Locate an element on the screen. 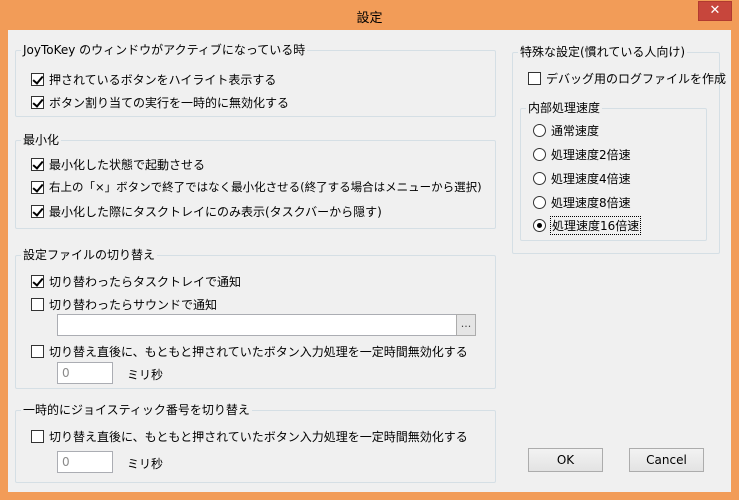 Image resolution: width=739 pixels, height=500 pixels. checkbox-joystick-disable: 切り替え直後に、もともと押されていたボタン入力処理を一定時間無効化する is located at coordinates (249, 436).